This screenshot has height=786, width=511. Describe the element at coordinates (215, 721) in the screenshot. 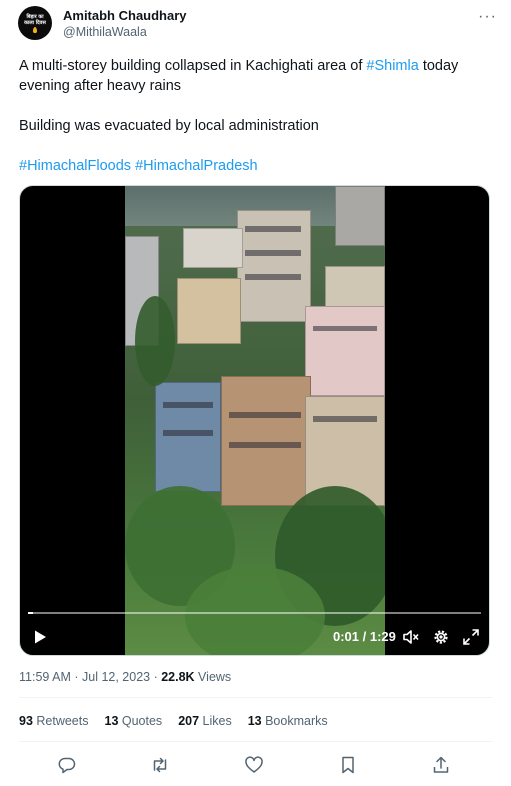

I see `likes-label: Likes` at that location.